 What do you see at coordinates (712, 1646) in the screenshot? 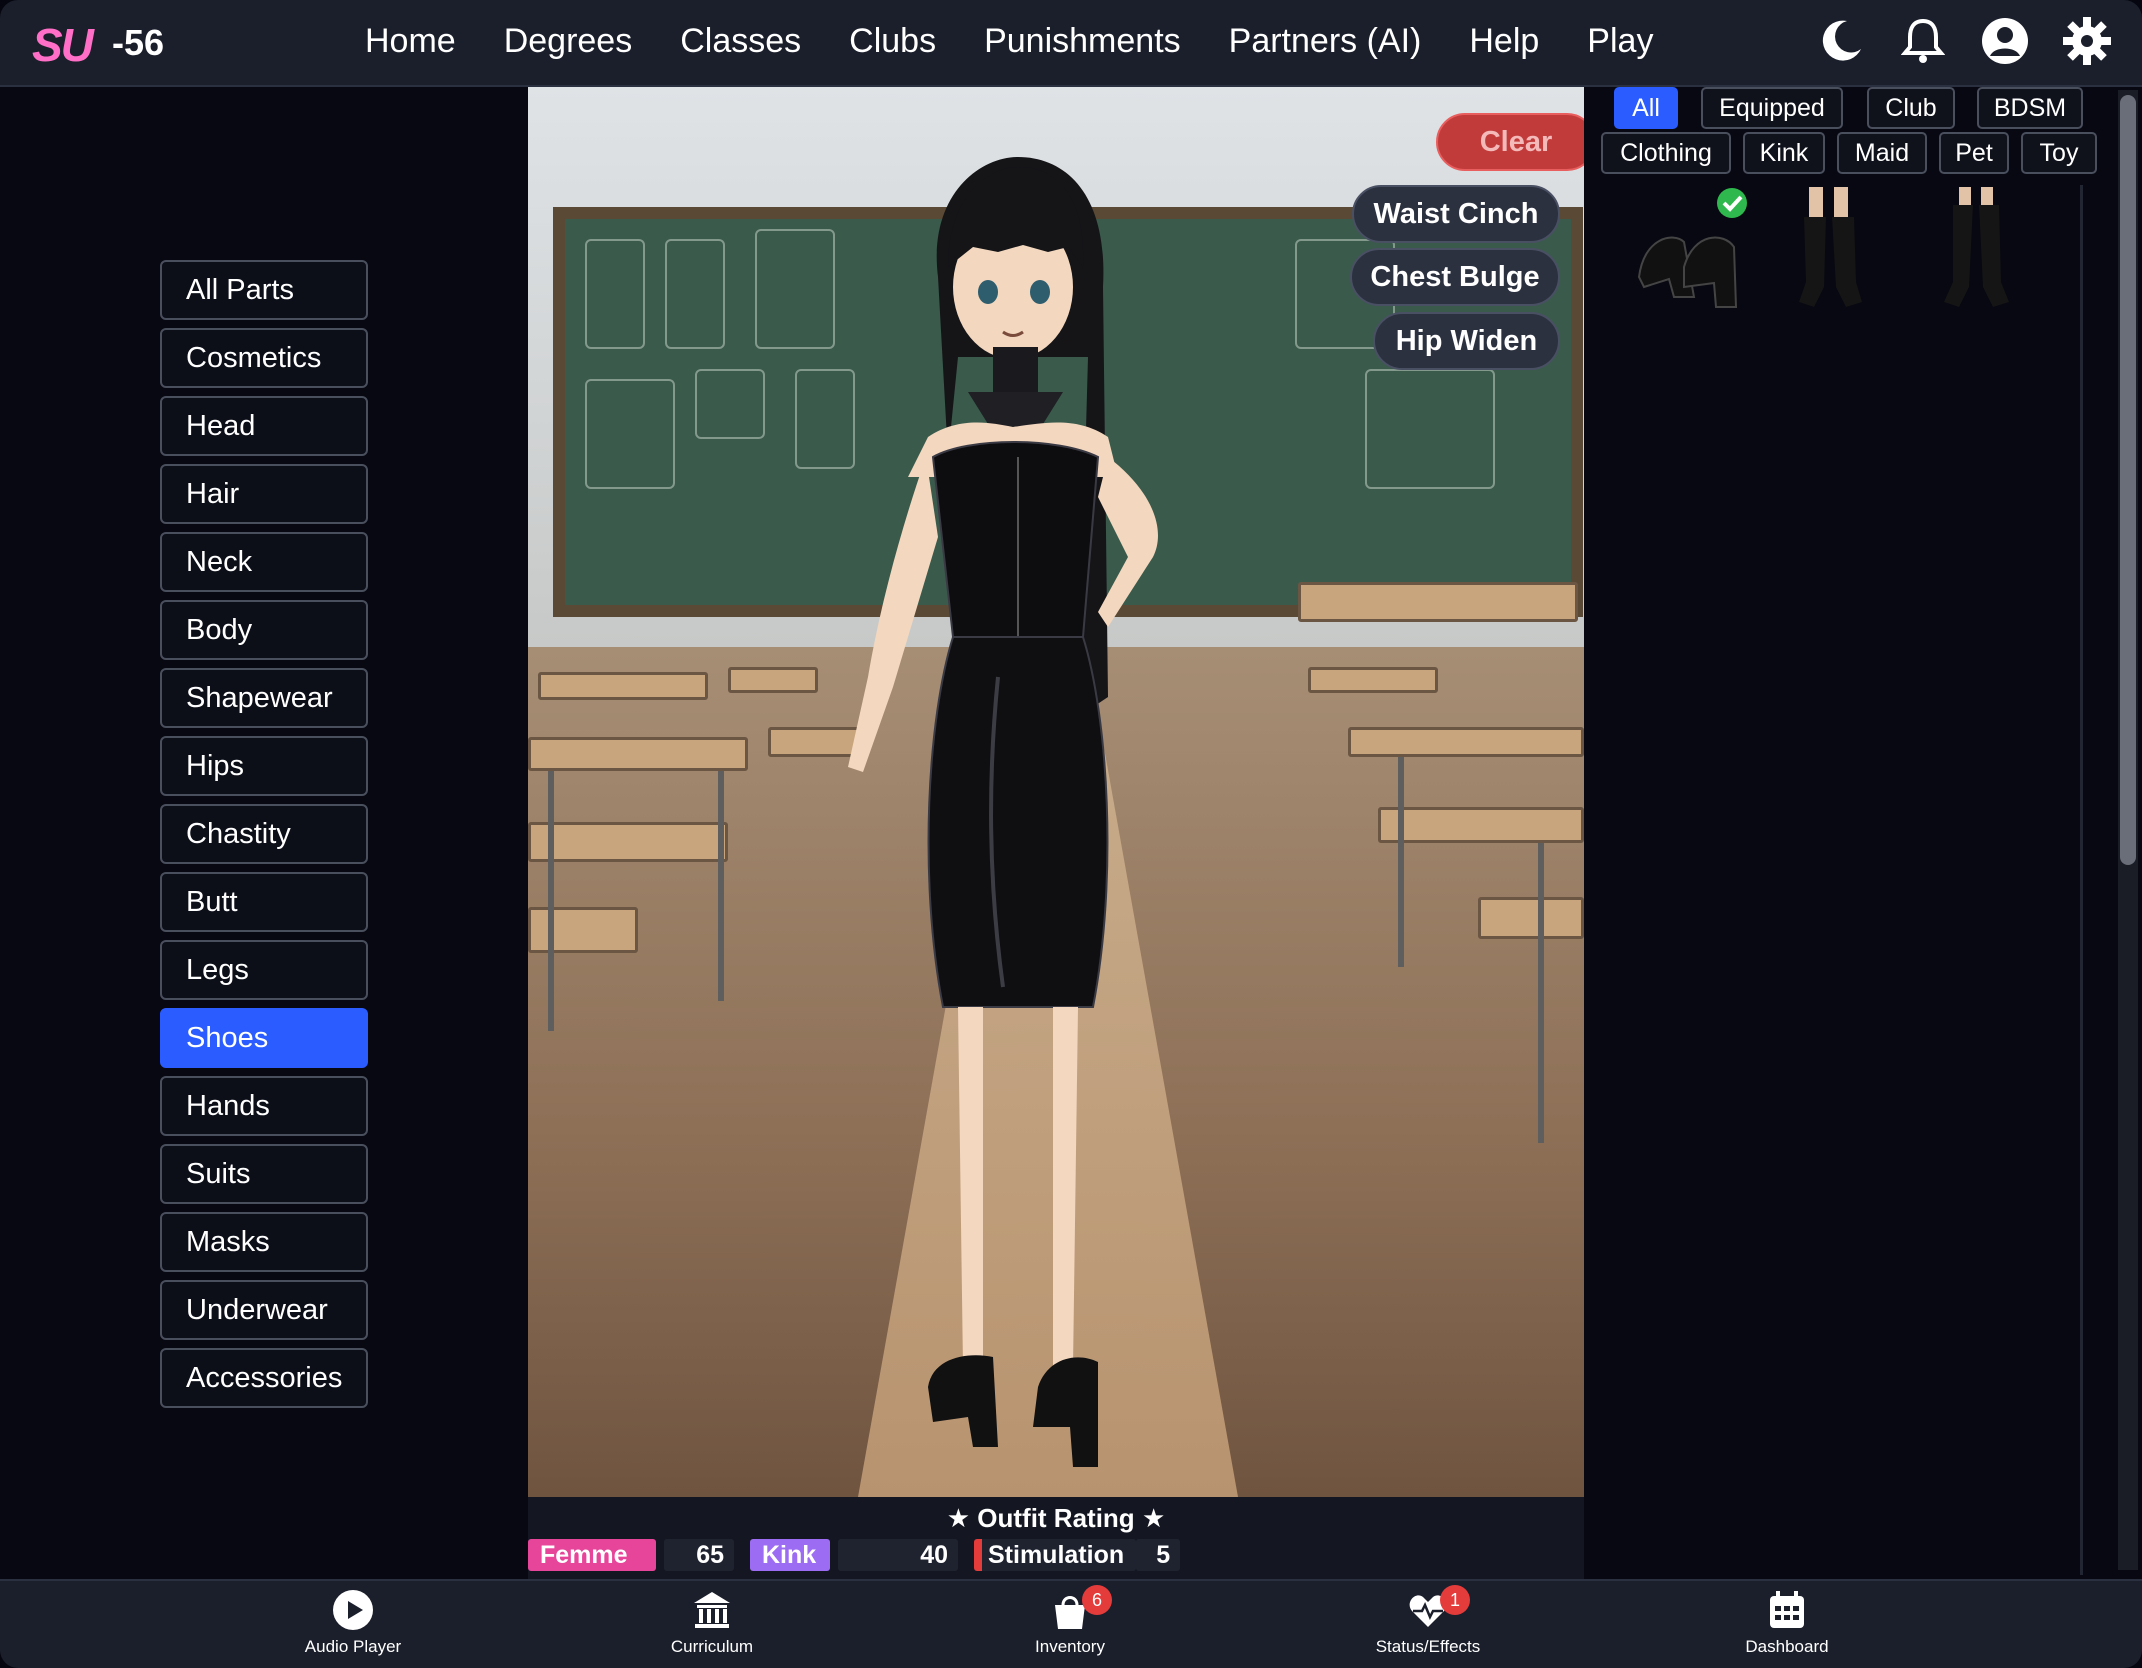
I see `curriculum-label: Curriculum` at bounding box center [712, 1646].